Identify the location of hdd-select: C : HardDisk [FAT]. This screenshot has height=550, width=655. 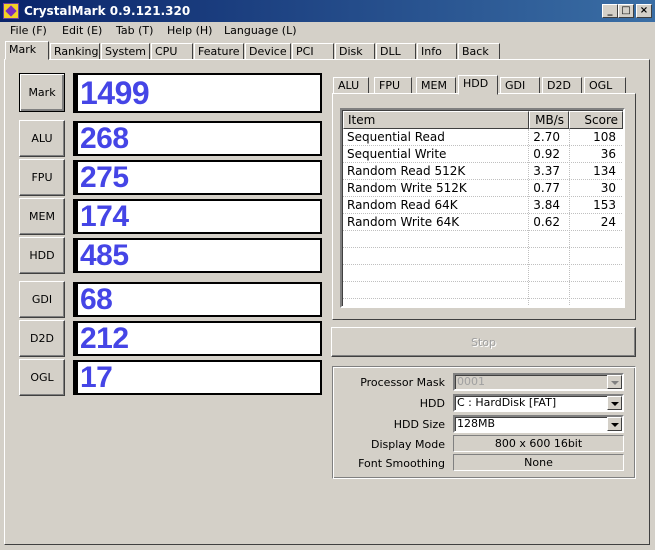
(538, 403).